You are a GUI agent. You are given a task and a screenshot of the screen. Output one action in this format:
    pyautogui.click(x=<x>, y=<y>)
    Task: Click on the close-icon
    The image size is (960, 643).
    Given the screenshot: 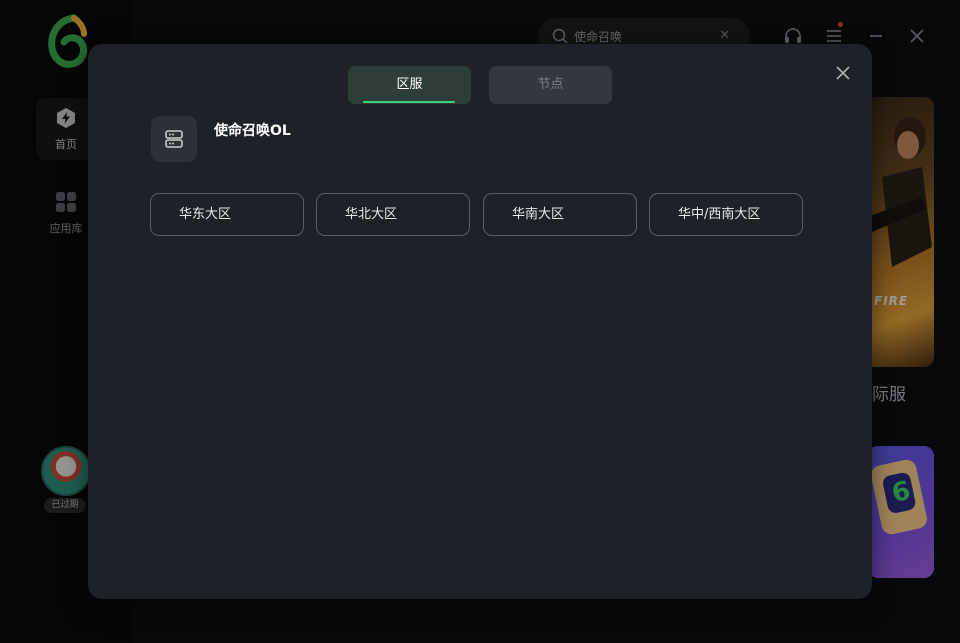 What is the action you would take?
    pyautogui.click(x=843, y=73)
    